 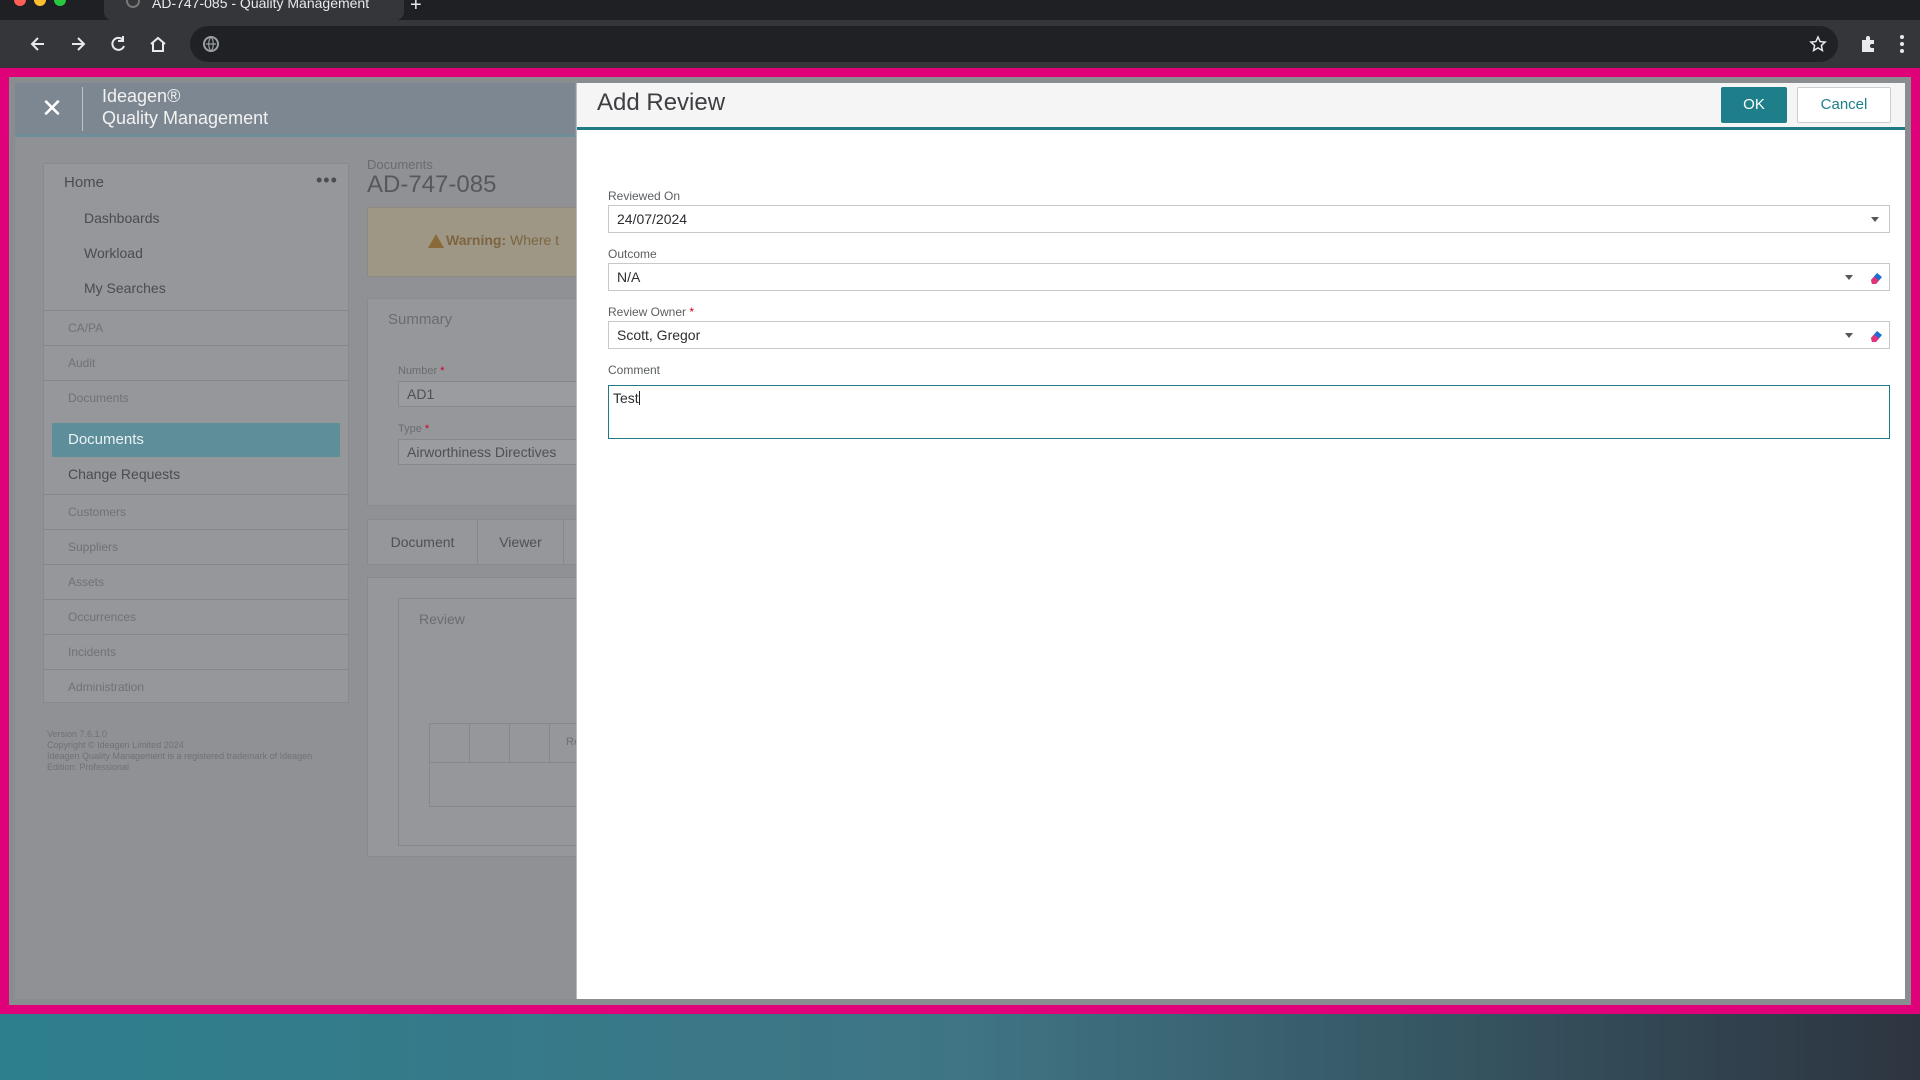 I want to click on more-options-icon: •••, so click(x=327, y=180).